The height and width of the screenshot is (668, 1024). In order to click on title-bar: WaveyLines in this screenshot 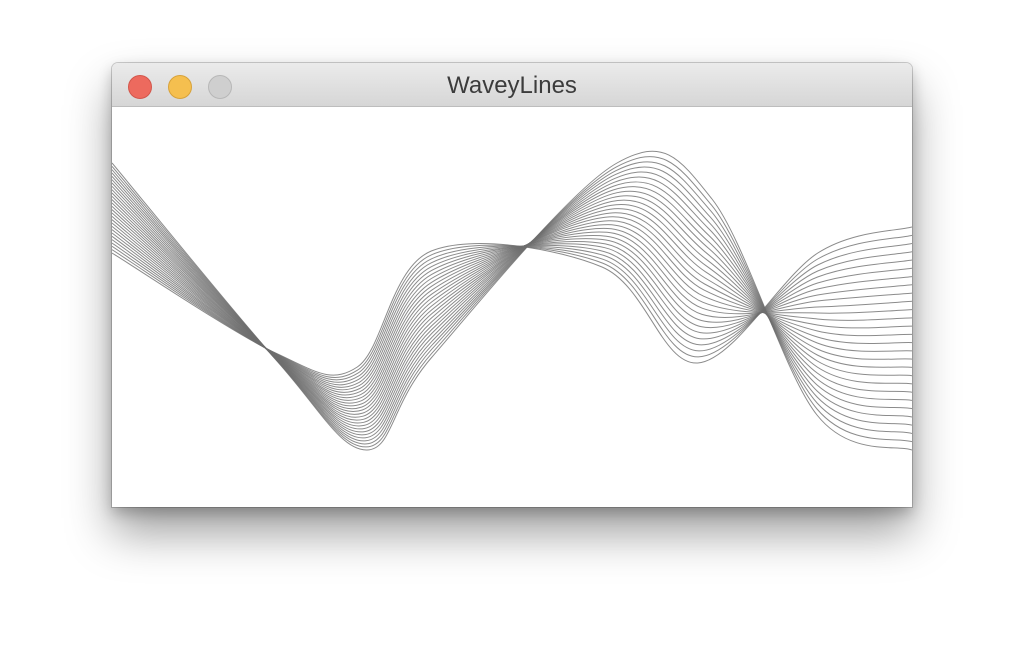, I will do `click(512, 85)`.